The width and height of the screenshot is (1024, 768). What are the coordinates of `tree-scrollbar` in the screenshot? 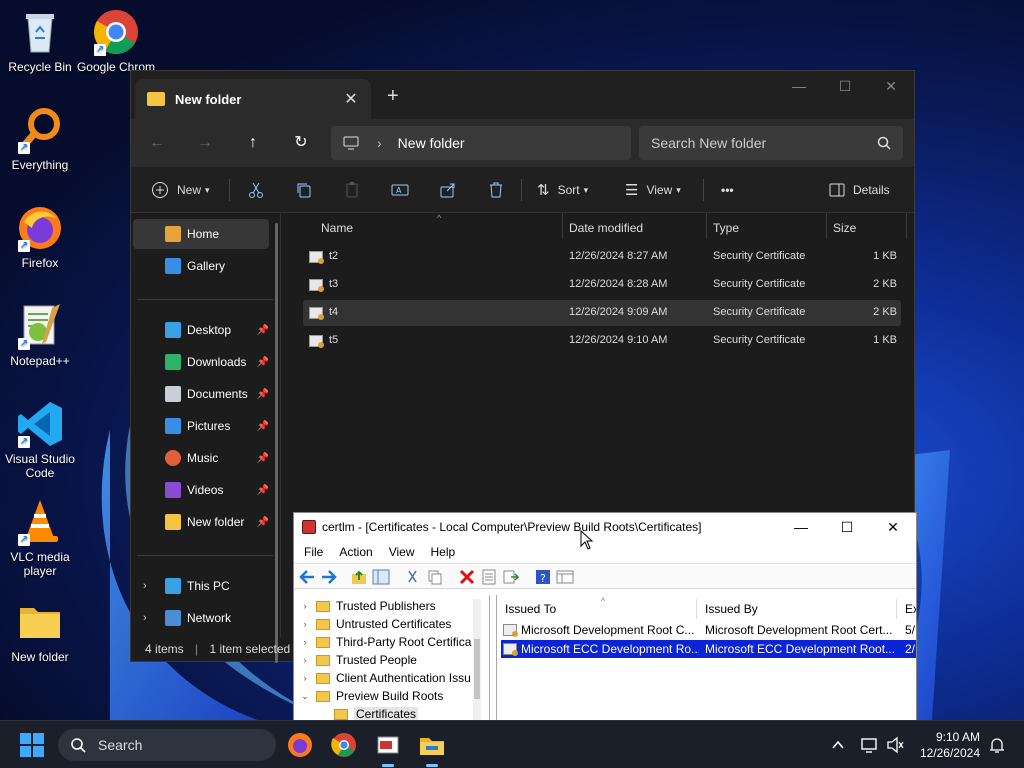 It's located at (477, 660).